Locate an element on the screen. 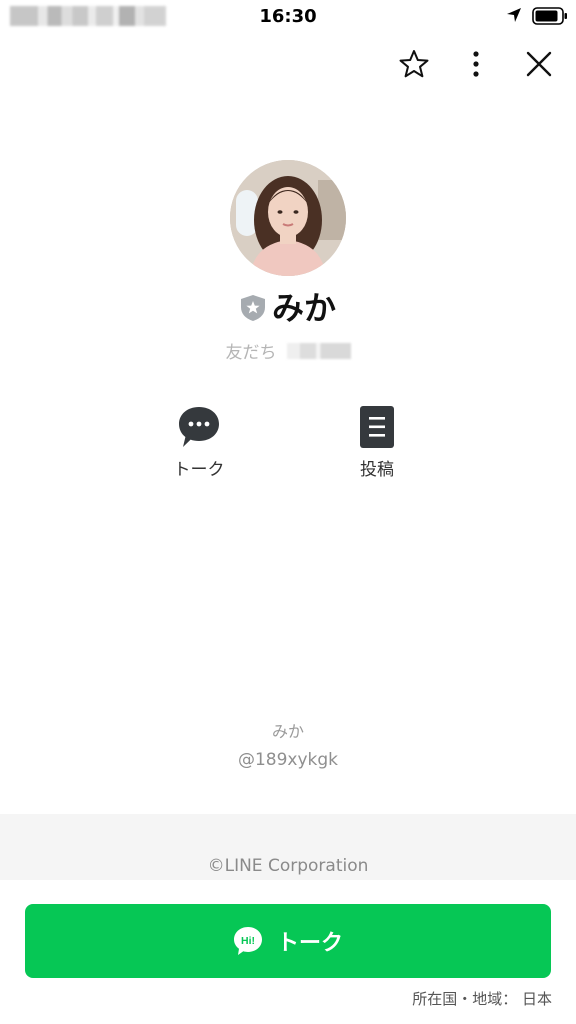 This screenshot has height=1024, width=576. more-vertical-icon is located at coordinates (476, 64).